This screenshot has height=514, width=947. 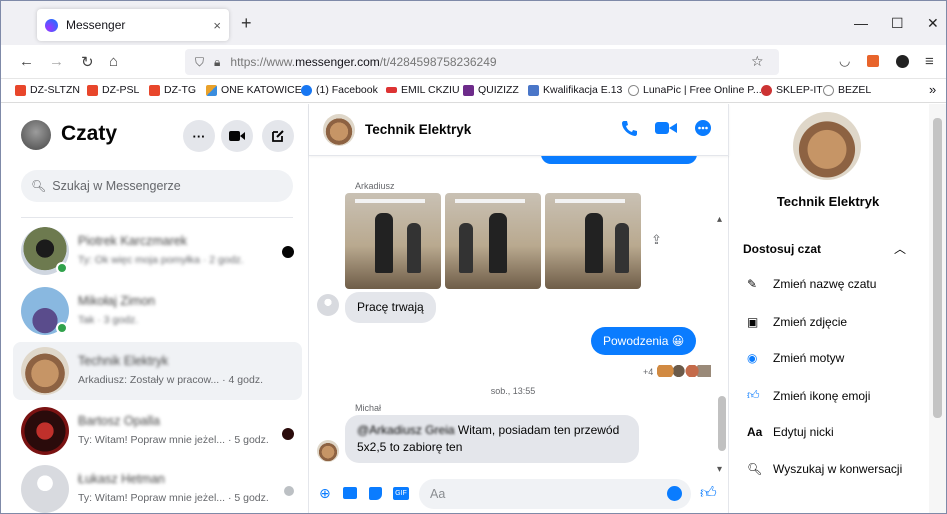 What do you see at coordinates (900, 248) in the screenshot?
I see `chevron-up-icon: ︿` at bounding box center [900, 248].